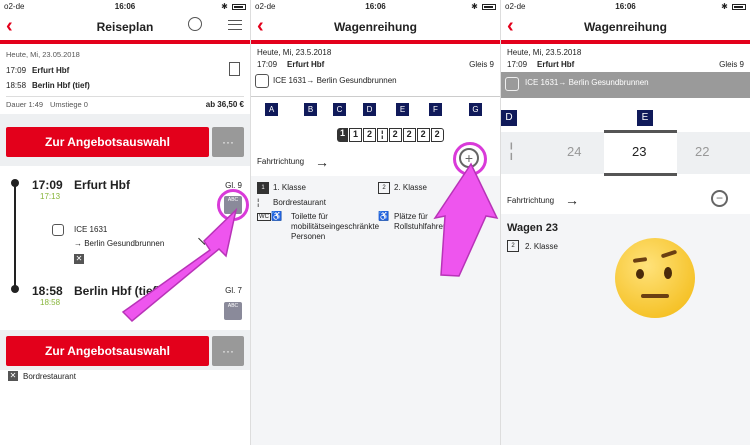 The width and height of the screenshot is (750, 445). What do you see at coordinates (195, 24) in the screenshot?
I see `alarm-icon` at bounding box center [195, 24].